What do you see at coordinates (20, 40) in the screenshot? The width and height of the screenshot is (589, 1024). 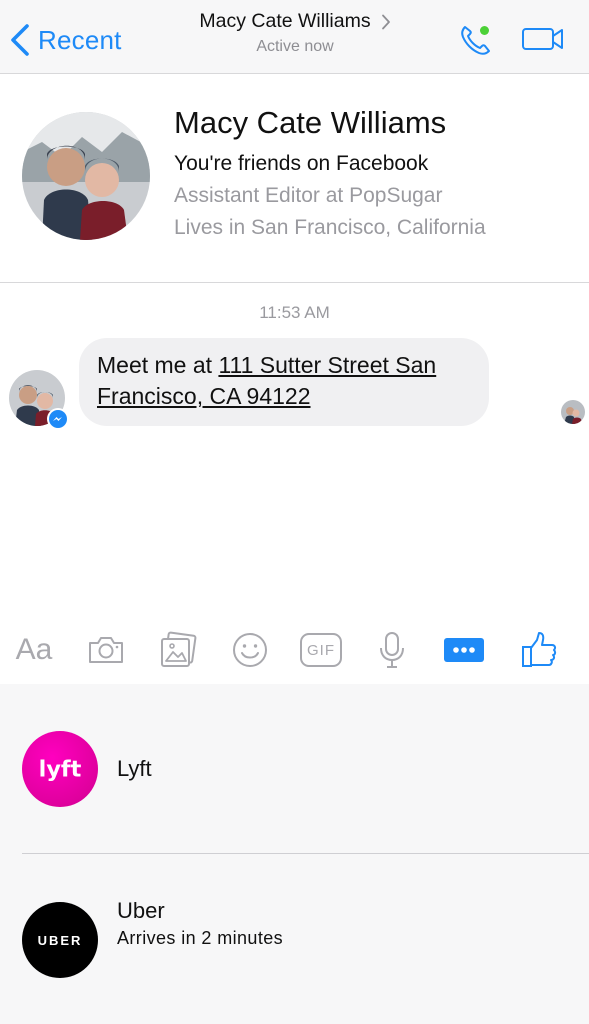 I see `chevron-left-icon` at bounding box center [20, 40].